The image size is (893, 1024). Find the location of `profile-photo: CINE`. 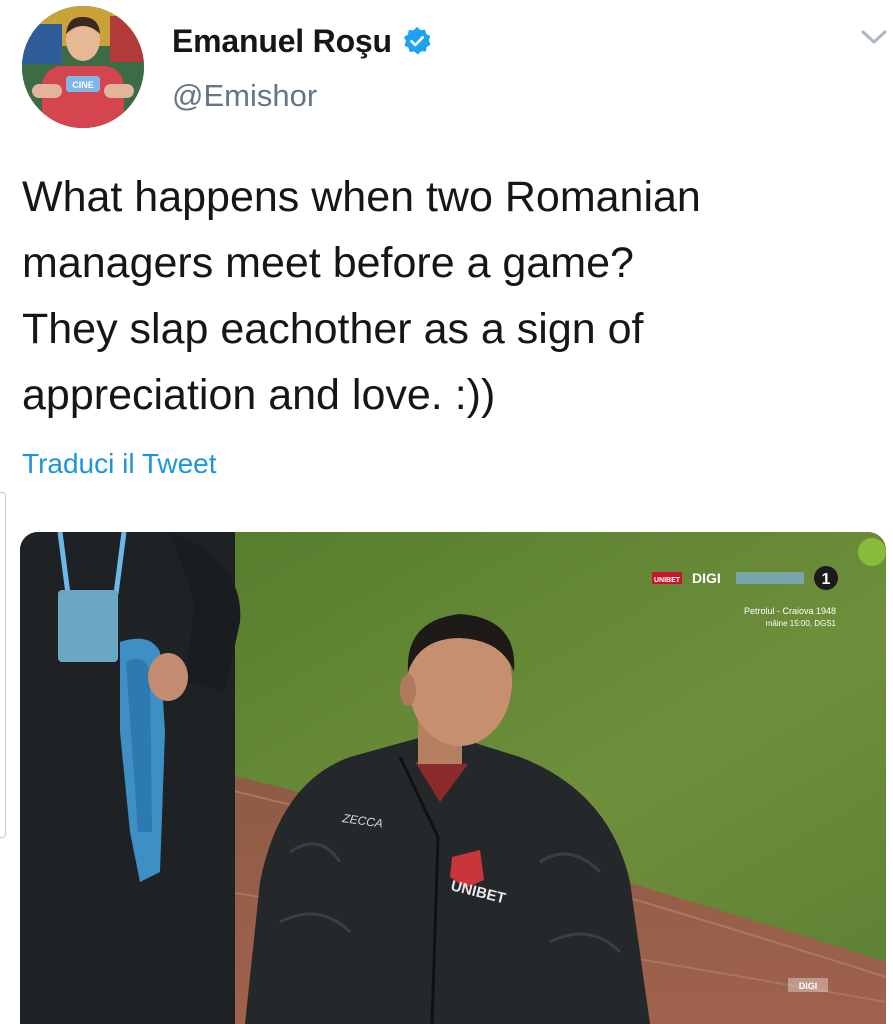

profile-photo: CINE is located at coordinates (83, 67).